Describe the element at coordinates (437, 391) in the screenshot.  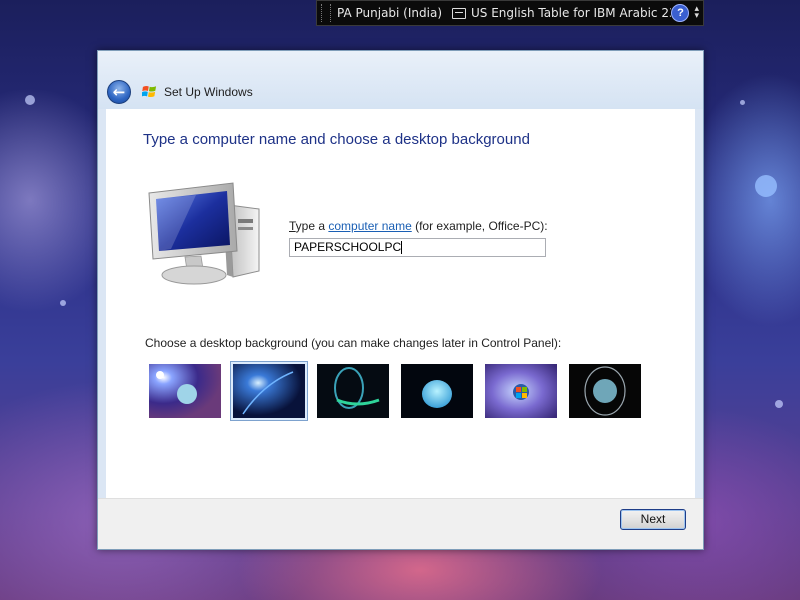
I see `background-thumbnail-glowing-sphere` at that location.